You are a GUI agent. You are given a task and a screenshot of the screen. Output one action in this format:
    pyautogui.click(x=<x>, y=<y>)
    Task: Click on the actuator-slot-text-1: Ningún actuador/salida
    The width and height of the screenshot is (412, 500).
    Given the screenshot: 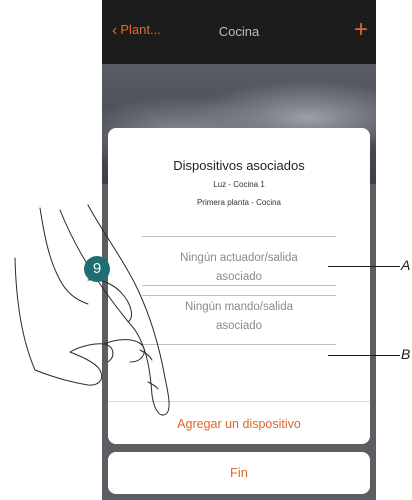 What is the action you would take?
    pyautogui.click(x=239, y=258)
    